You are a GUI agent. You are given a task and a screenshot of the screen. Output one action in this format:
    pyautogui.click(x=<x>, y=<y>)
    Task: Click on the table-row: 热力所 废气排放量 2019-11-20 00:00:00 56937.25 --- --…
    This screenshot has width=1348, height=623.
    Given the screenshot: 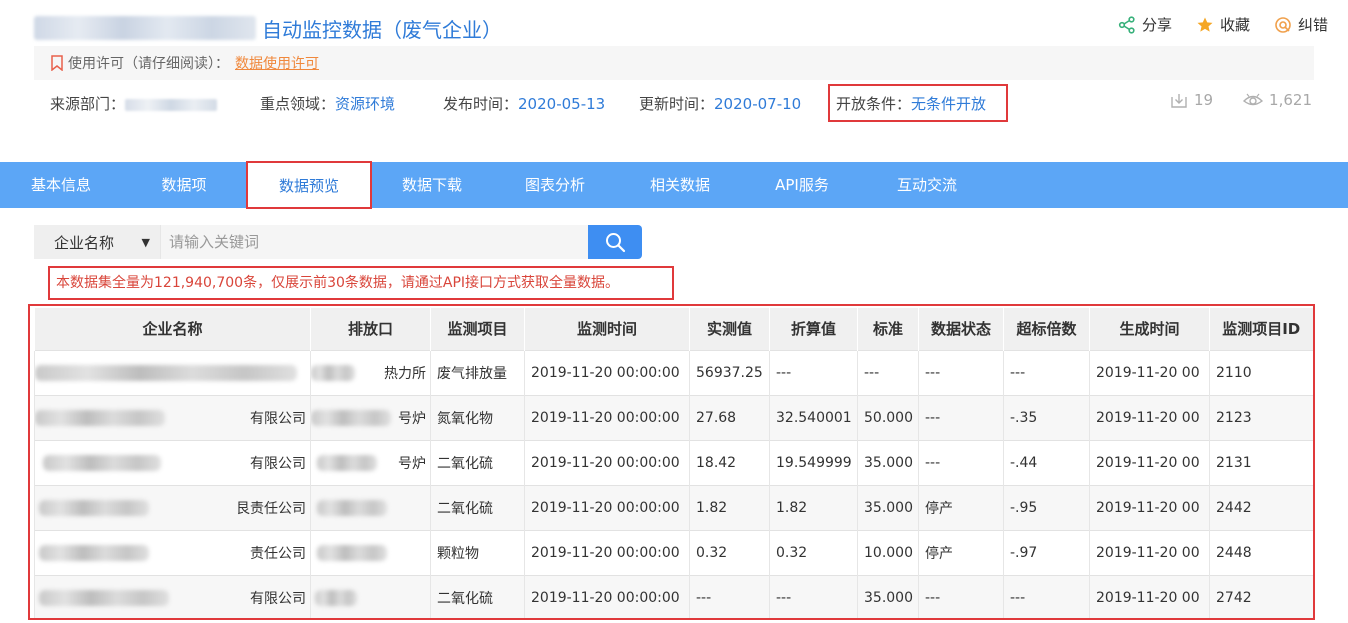 What is the action you would take?
    pyautogui.click(x=673, y=372)
    